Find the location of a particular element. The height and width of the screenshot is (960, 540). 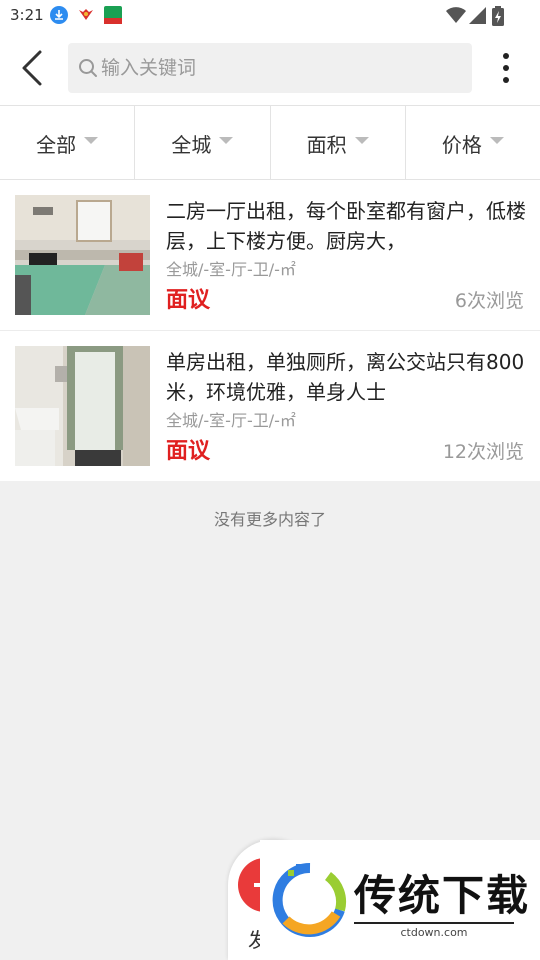

filter-size: 面积 is located at coordinates (338, 143).